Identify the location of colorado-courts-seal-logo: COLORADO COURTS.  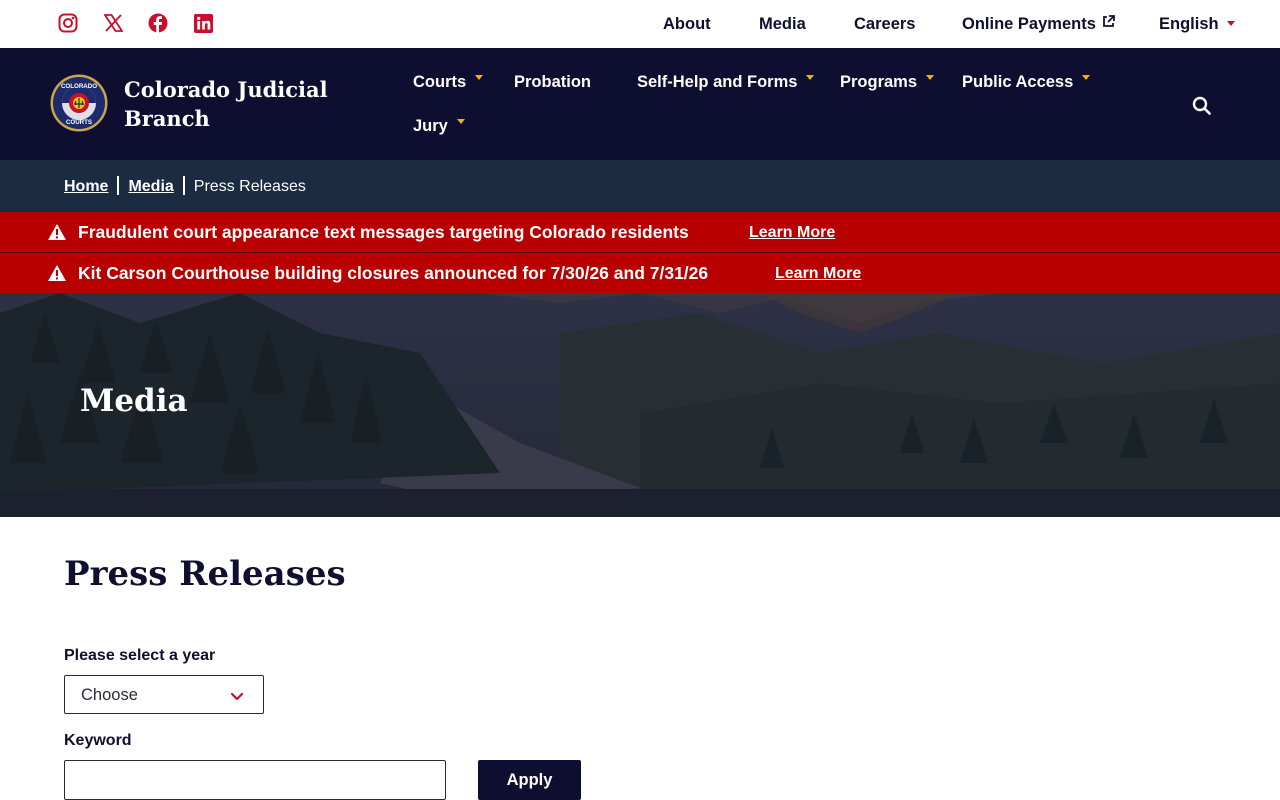
(79, 103).